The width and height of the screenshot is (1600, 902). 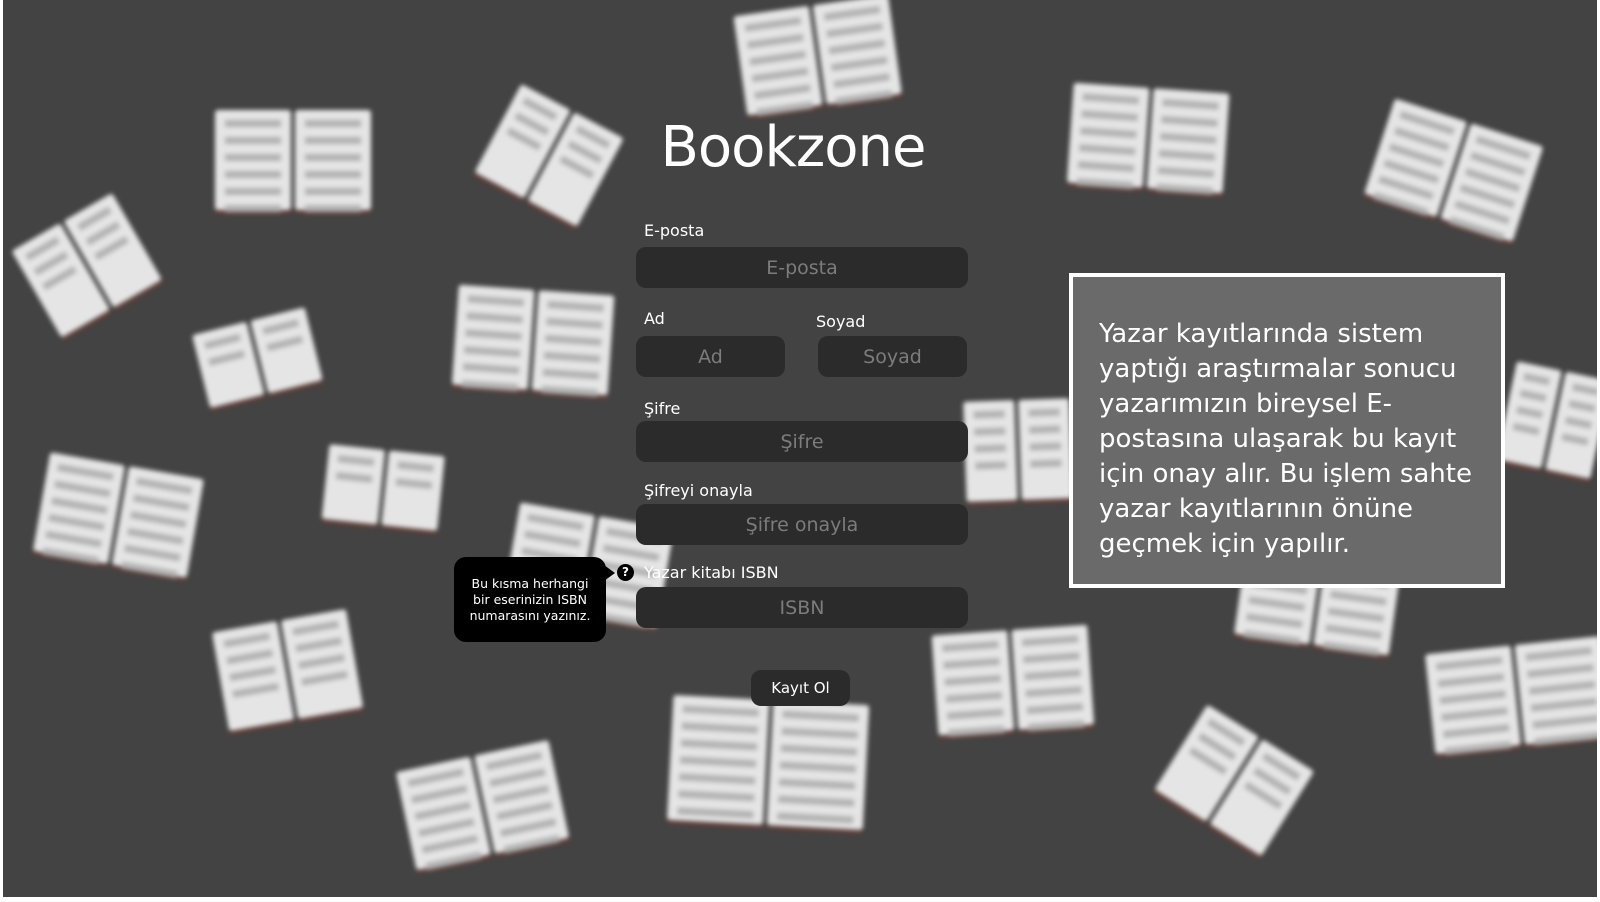 I want to click on question-icon: ?, so click(x=625, y=572).